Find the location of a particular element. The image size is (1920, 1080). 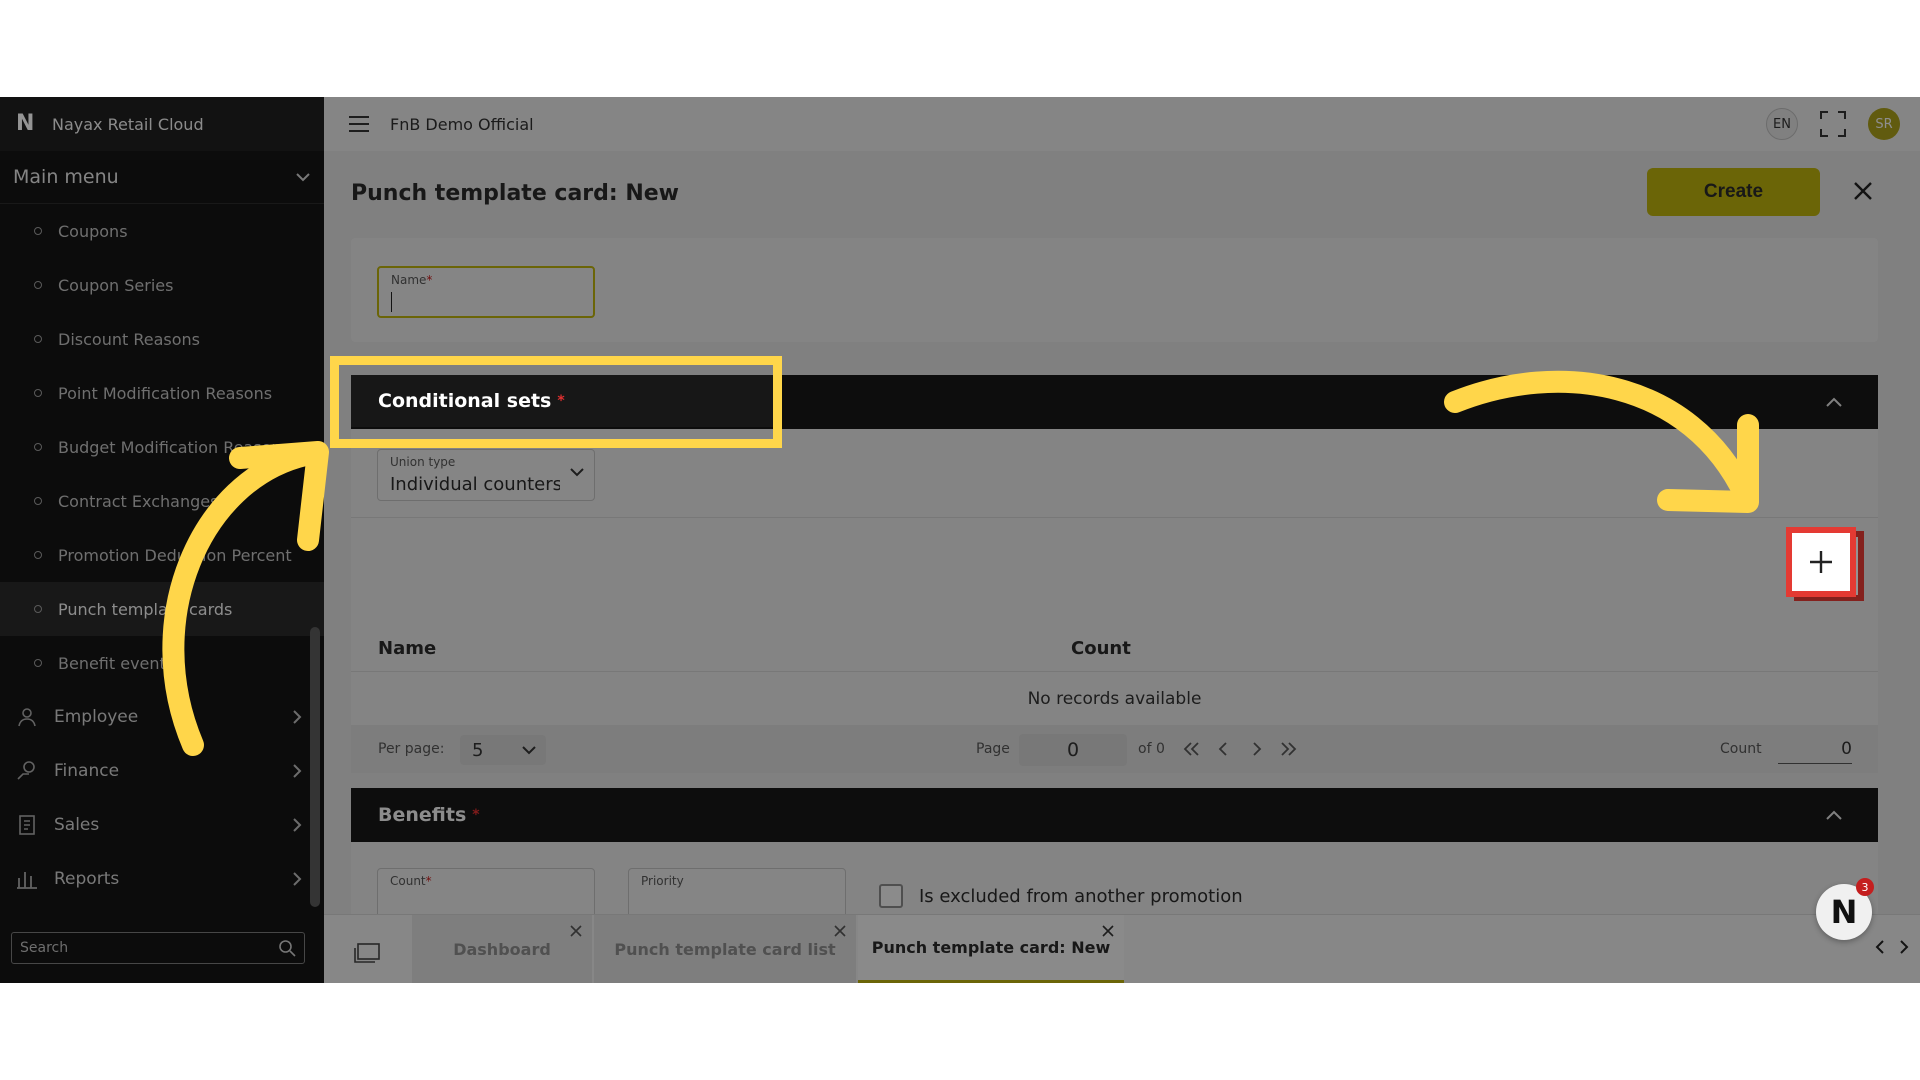

sidebar-item-label: Benefit events is located at coordinates (116, 663).